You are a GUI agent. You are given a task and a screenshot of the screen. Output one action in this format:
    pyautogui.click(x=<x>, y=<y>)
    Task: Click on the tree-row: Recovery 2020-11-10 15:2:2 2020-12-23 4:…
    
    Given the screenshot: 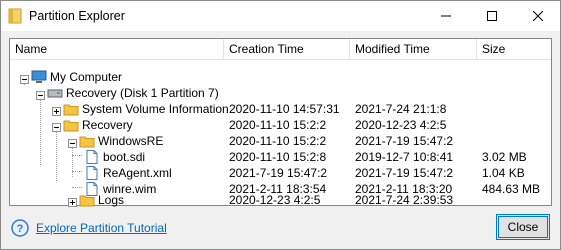 What is the action you would take?
    pyautogui.click(x=280, y=125)
    